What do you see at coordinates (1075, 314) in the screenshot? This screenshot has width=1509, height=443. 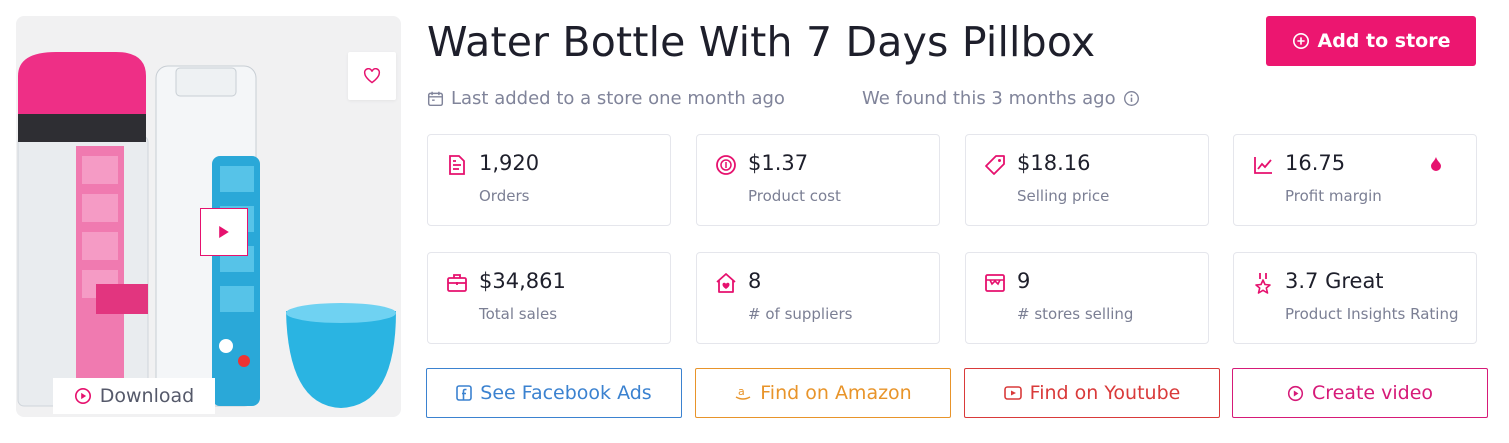 I see `stat-label: # stores selling` at bounding box center [1075, 314].